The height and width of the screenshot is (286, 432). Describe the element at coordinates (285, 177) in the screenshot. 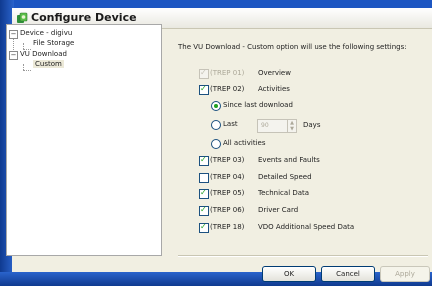

I see `option-label: Detailed Speed` at that location.